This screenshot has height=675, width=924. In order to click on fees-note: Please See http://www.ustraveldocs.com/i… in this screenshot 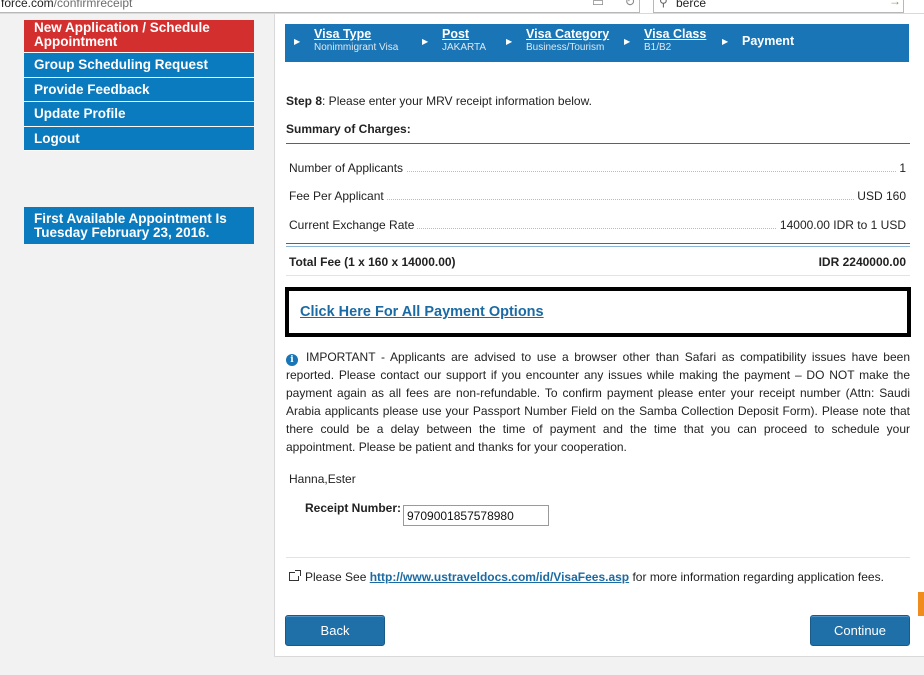, I will do `click(586, 577)`.